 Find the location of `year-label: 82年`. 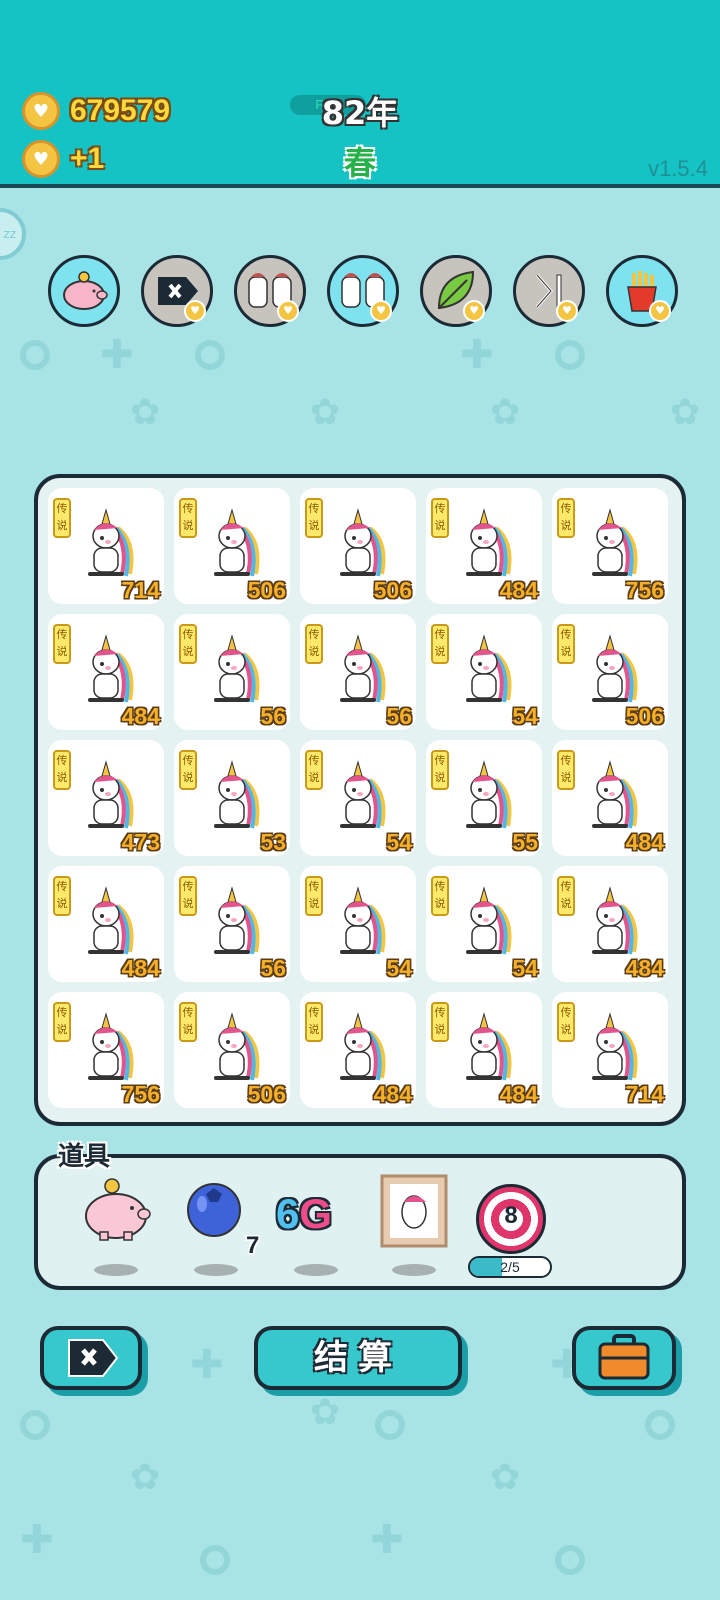

year-label: 82年 is located at coordinates (360, 113).